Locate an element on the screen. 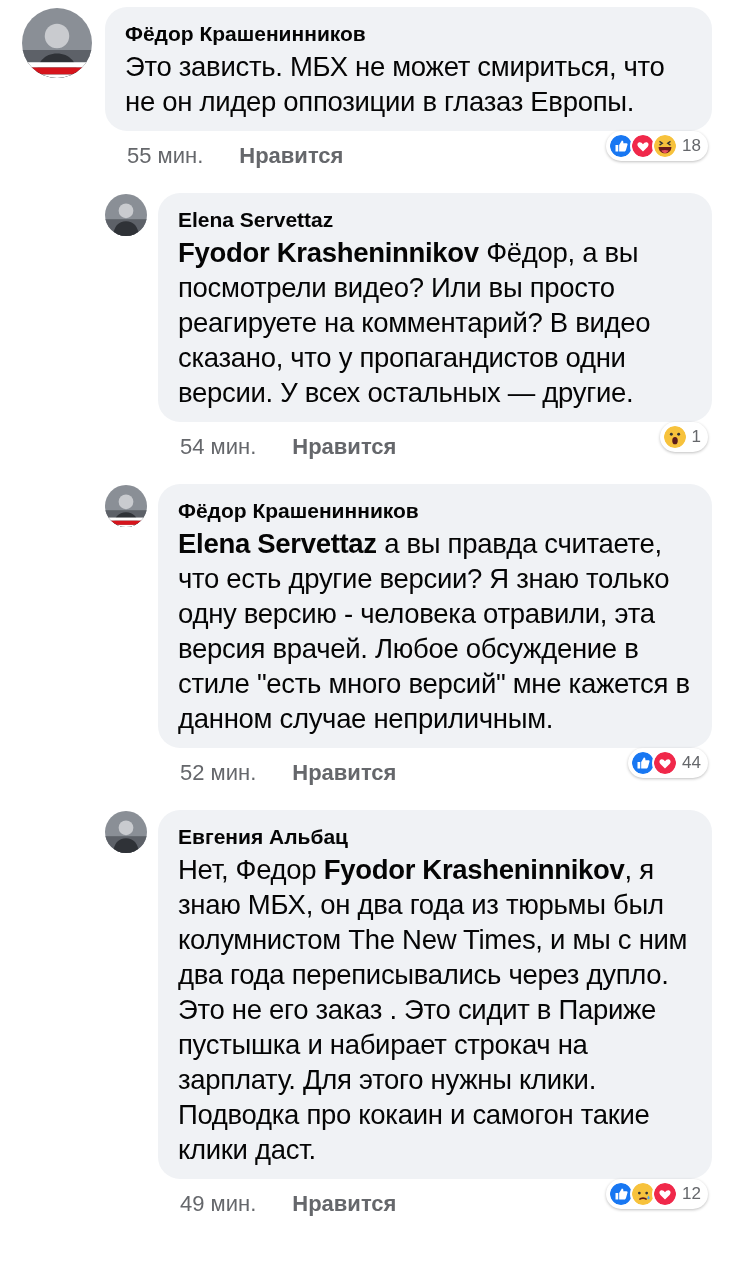  author-name: Евгения Альбац is located at coordinates (435, 837).